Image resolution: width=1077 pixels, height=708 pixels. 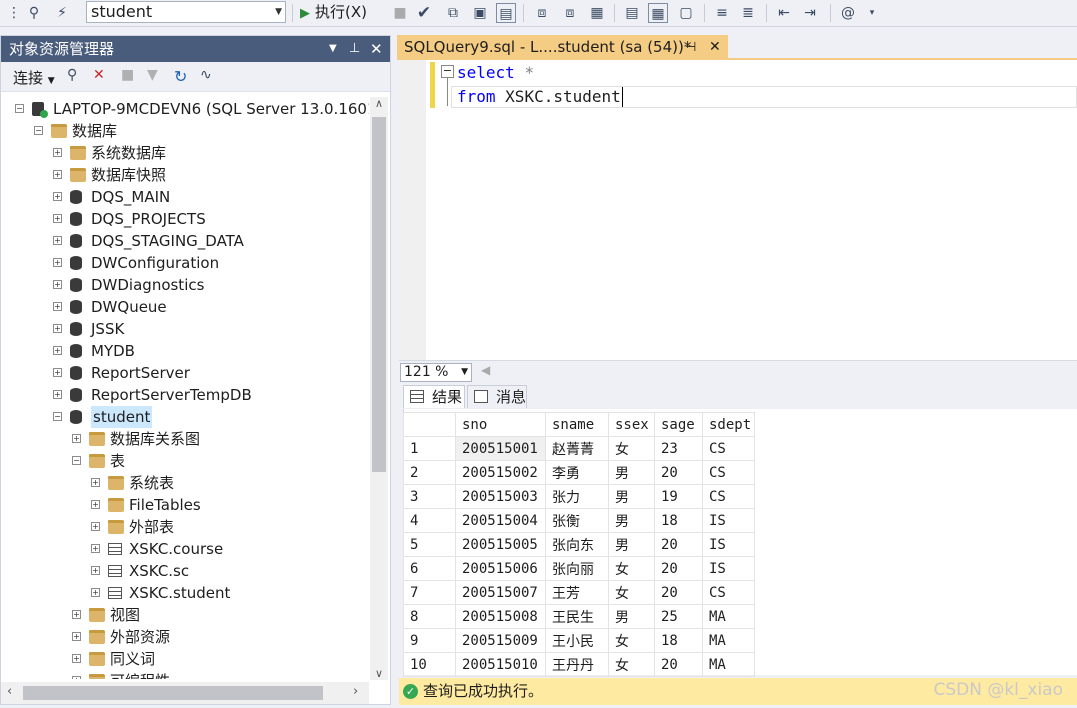 What do you see at coordinates (579, 568) in the screenshot?
I see `table-row: 6 200515006 张向丽女 20 IS` at bounding box center [579, 568].